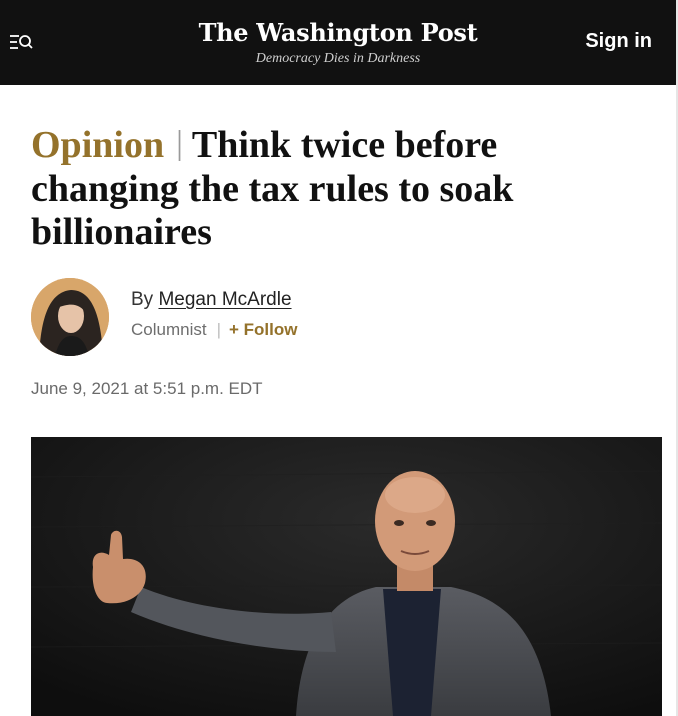 The height and width of the screenshot is (716, 678). What do you see at coordinates (224, 299) in the screenshot?
I see `author-link: Megan McArdle` at bounding box center [224, 299].